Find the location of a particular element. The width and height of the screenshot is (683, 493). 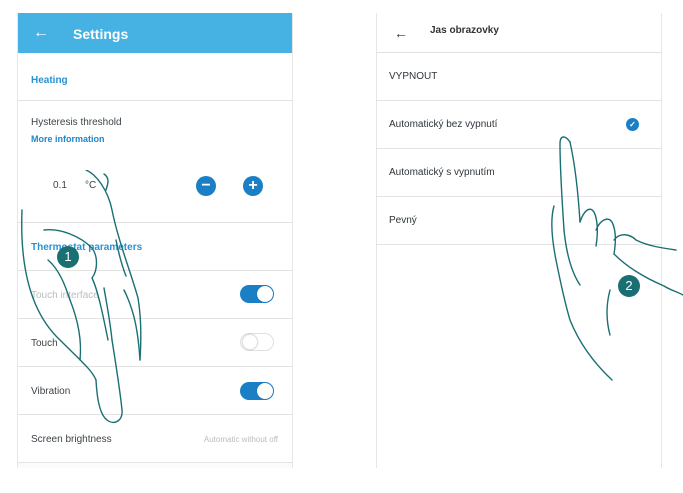

more-information-link: More information is located at coordinates (68, 139).